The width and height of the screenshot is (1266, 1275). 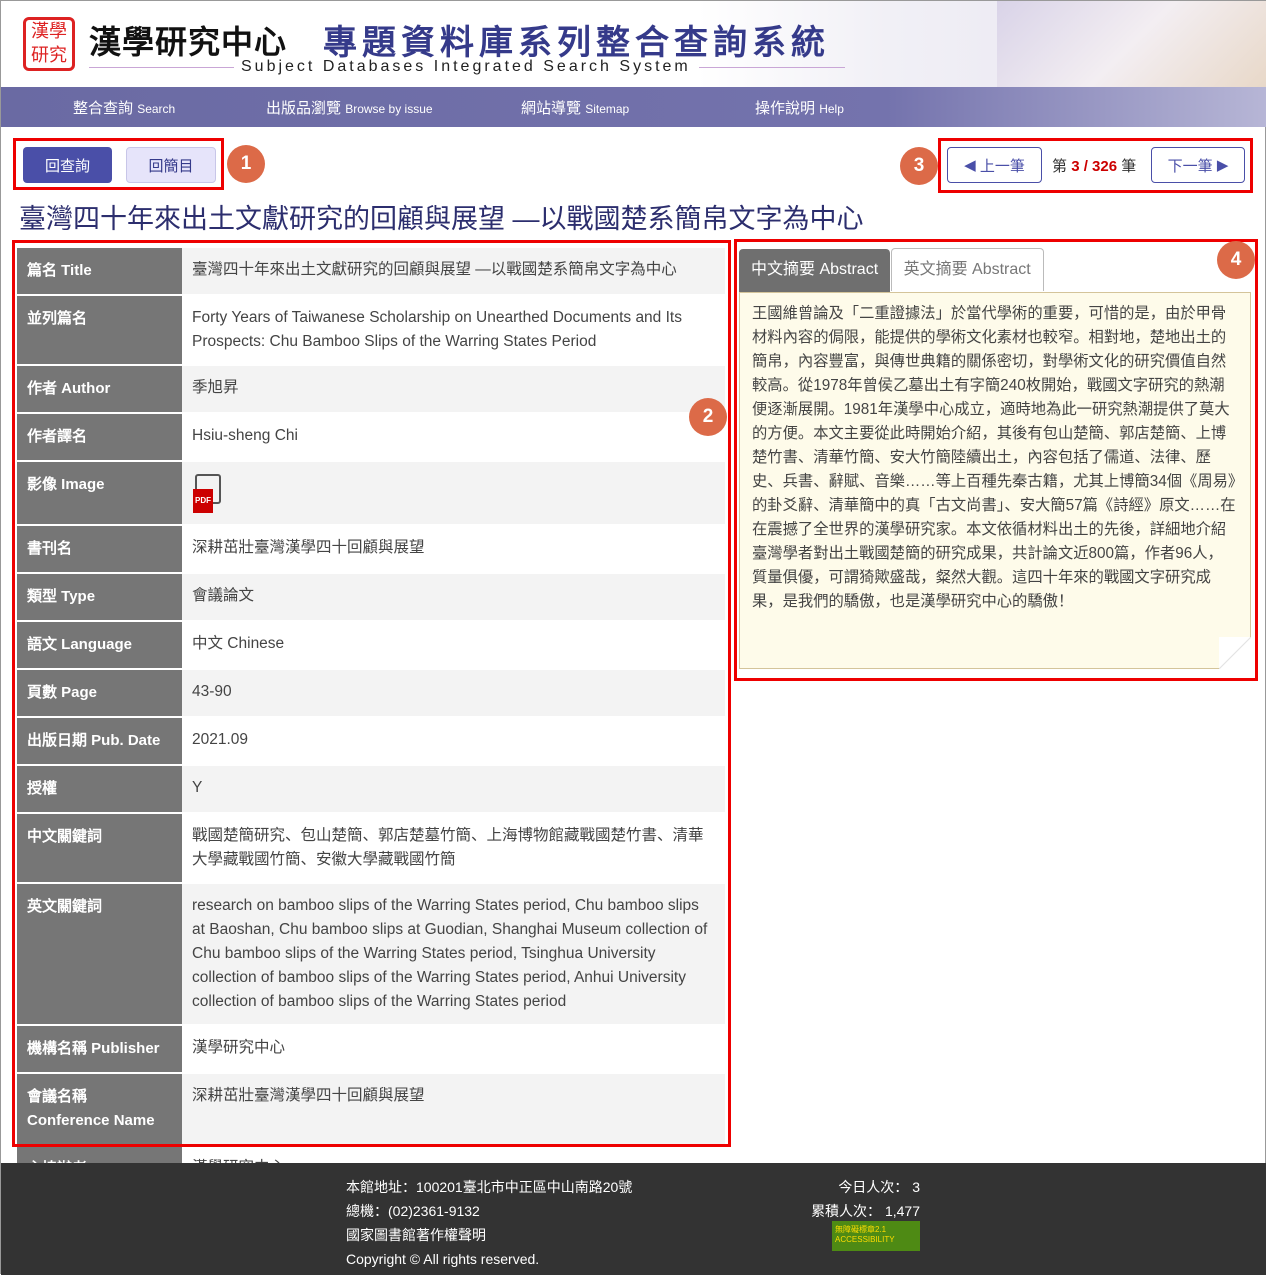 I want to click on org-name: 漢學研究中心, so click(x=188, y=42).